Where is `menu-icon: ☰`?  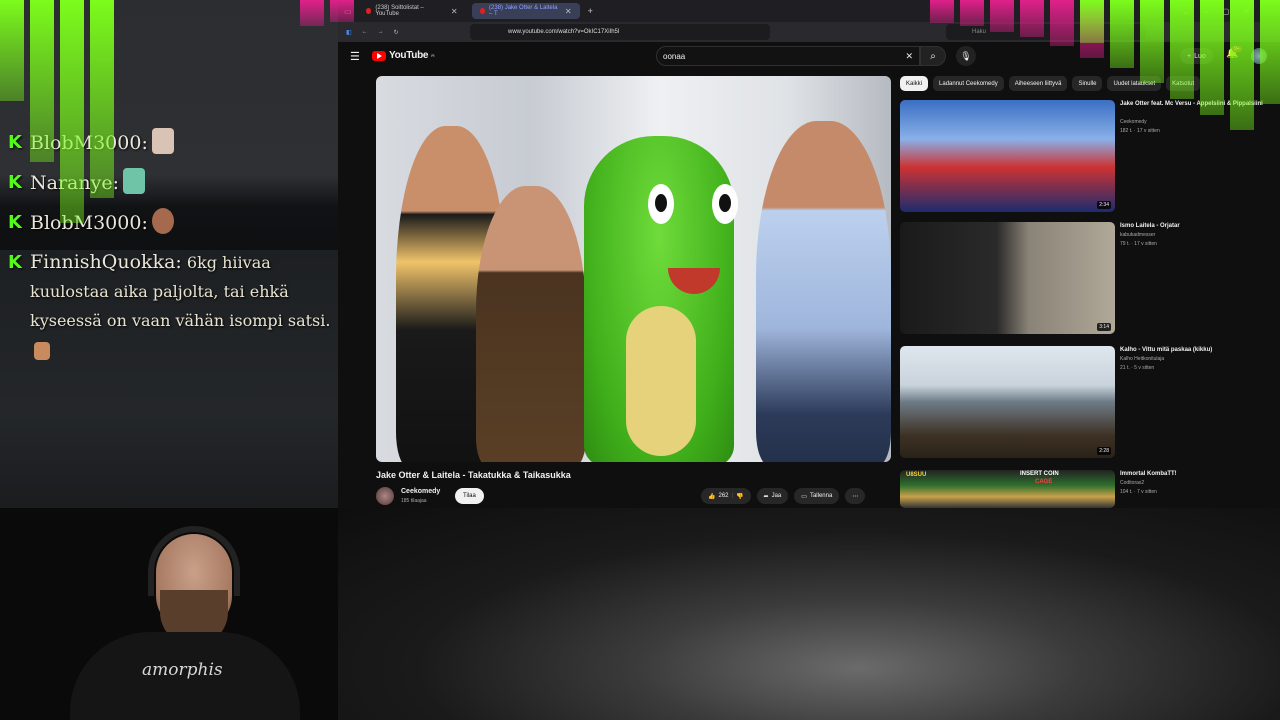
menu-icon: ☰ is located at coordinates (355, 56).